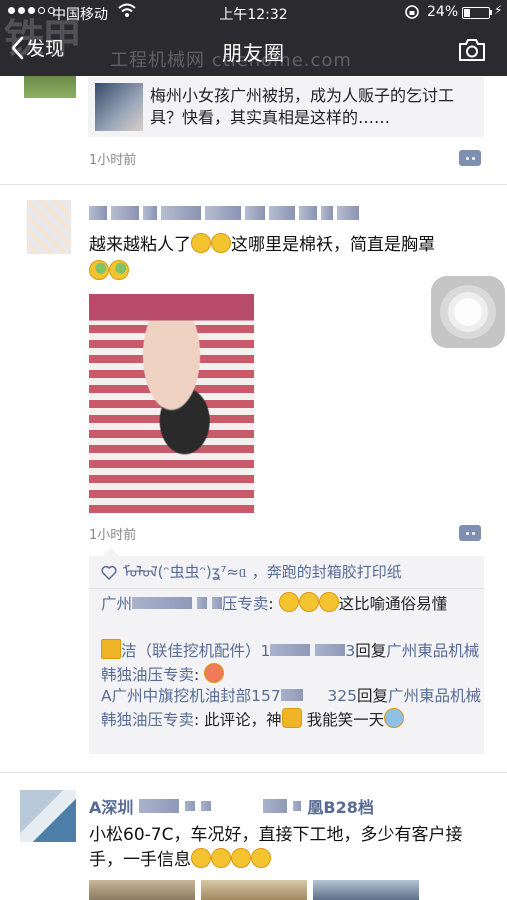 This screenshot has width=507, height=900. What do you see at coordinates (291, 663) in the screenshot?
I see `comment: 洁（联佳挖机配件）1 3回复广州東品机械韩独油压专卖:` at bounding box center [291, 663].